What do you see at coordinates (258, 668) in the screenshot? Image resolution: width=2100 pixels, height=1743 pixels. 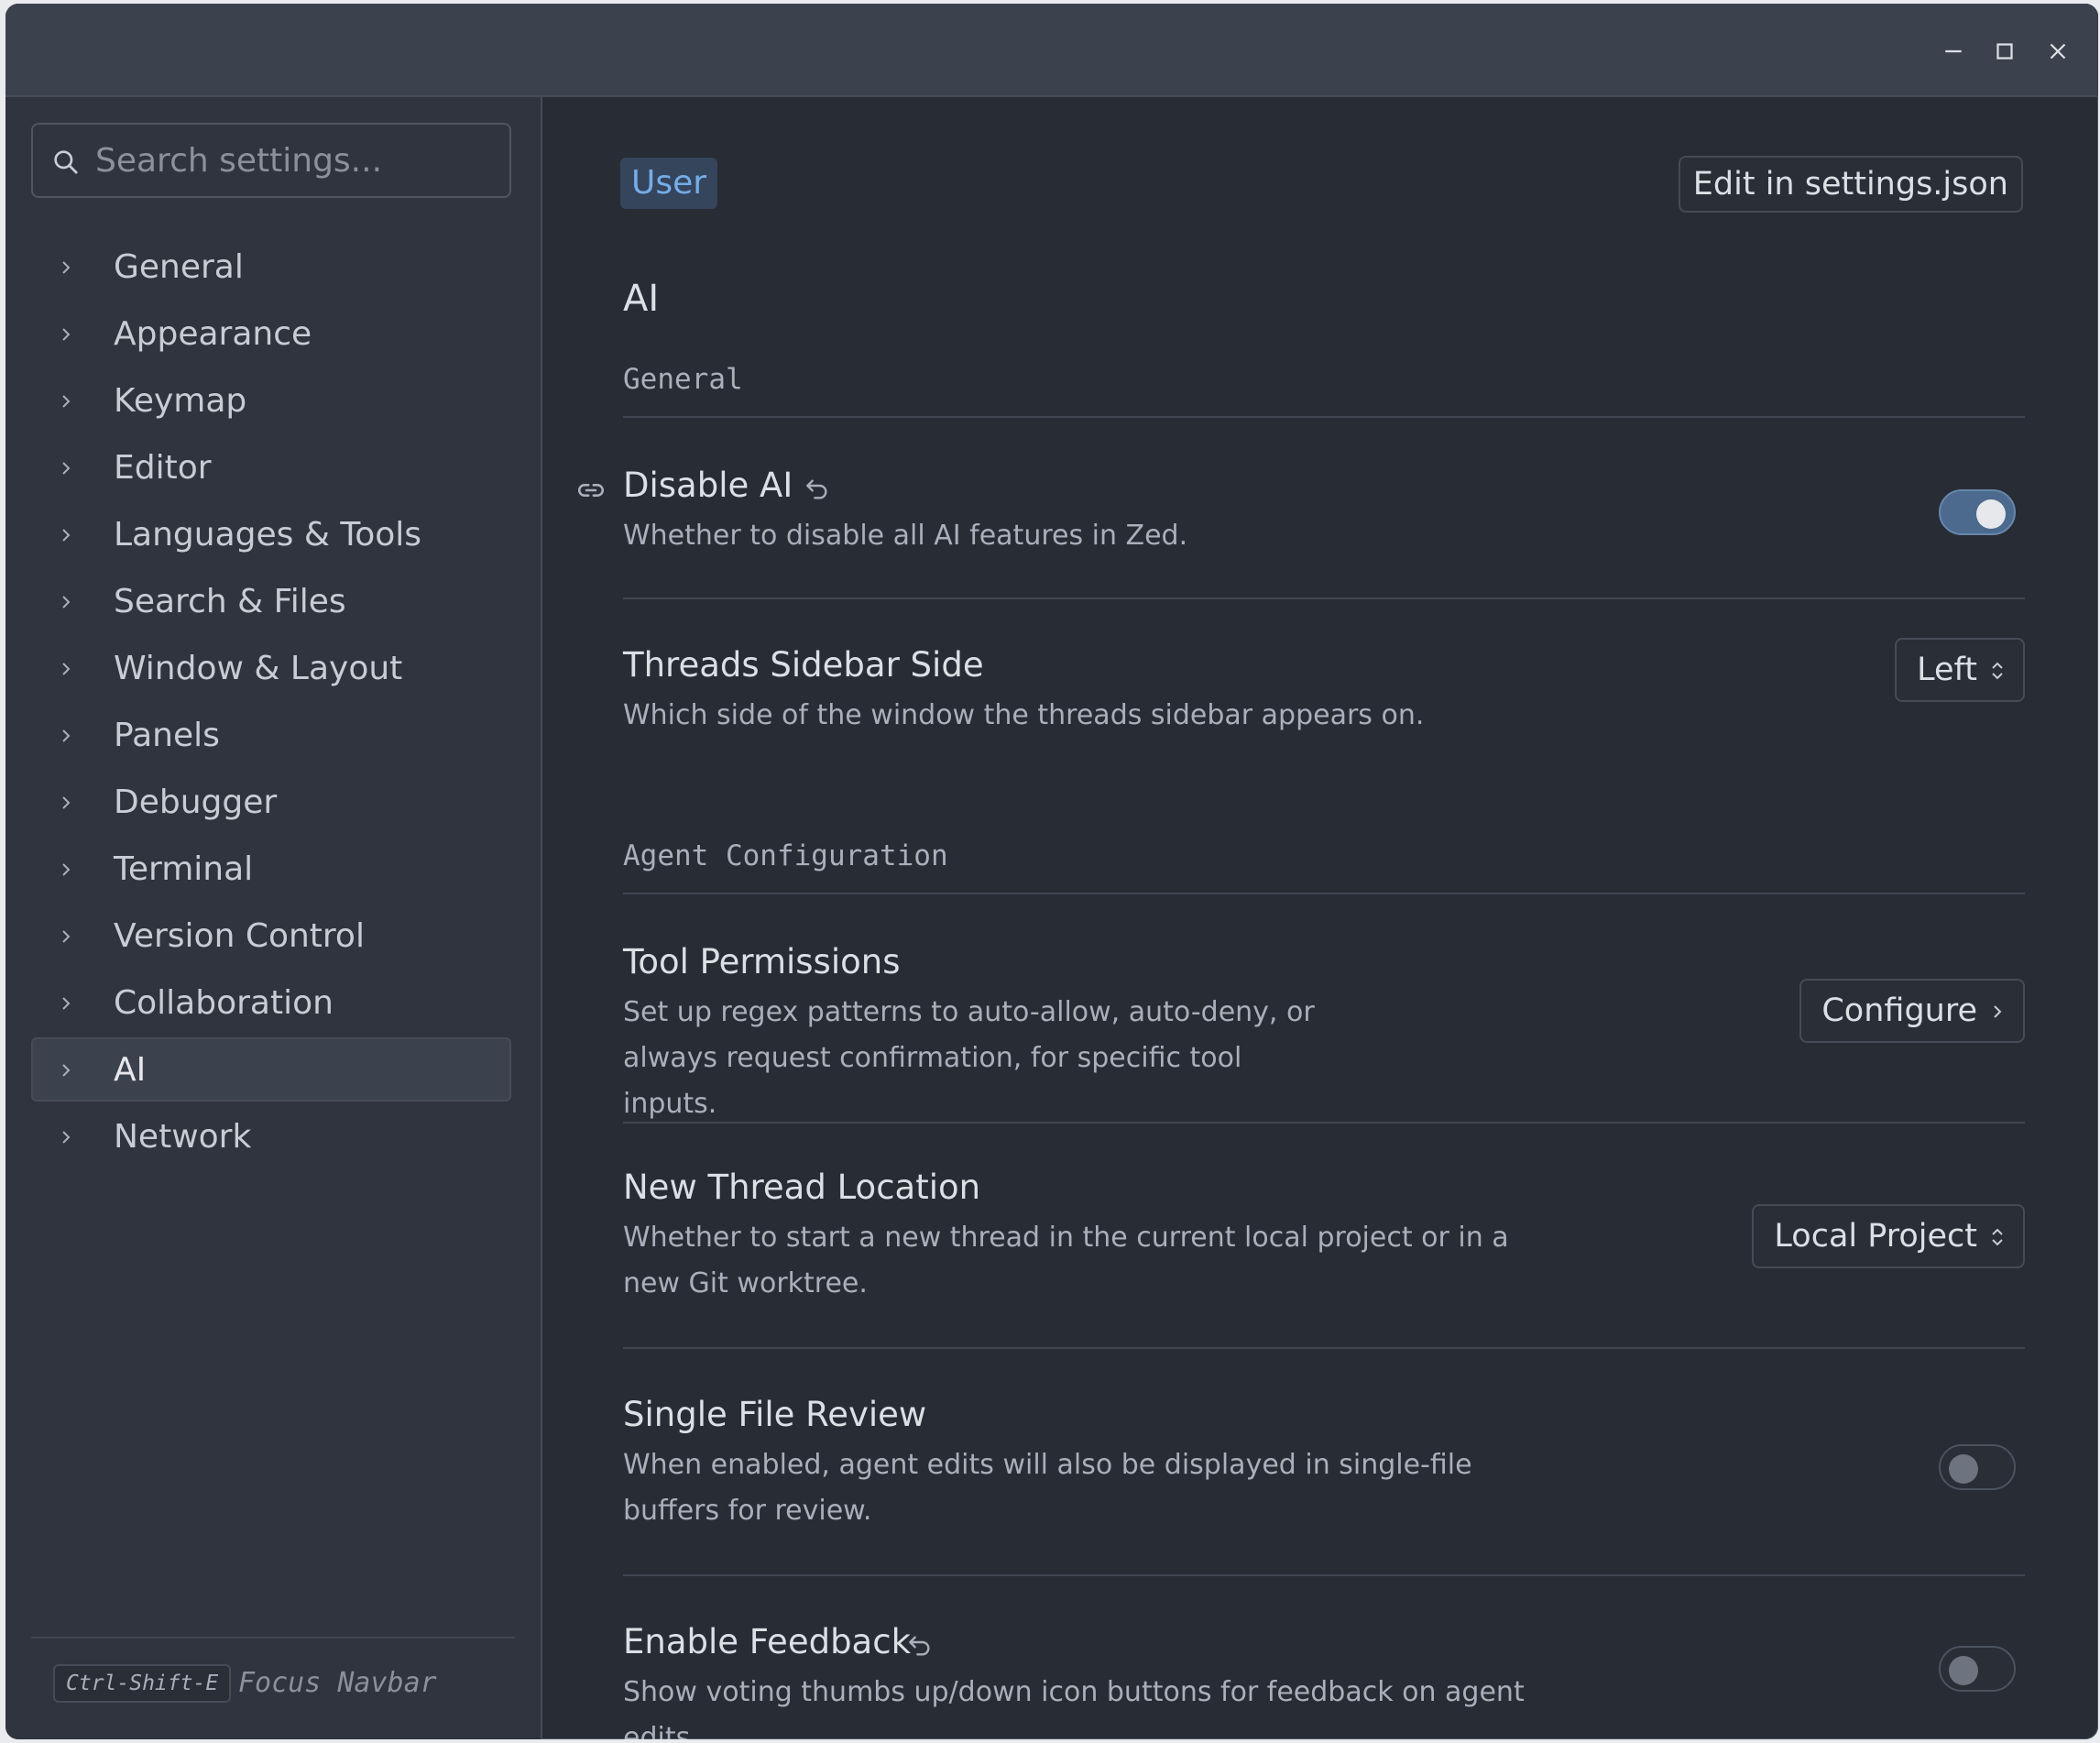 I see `sidebar-item-label: Window & Layout` at bounding box center [258, 668].